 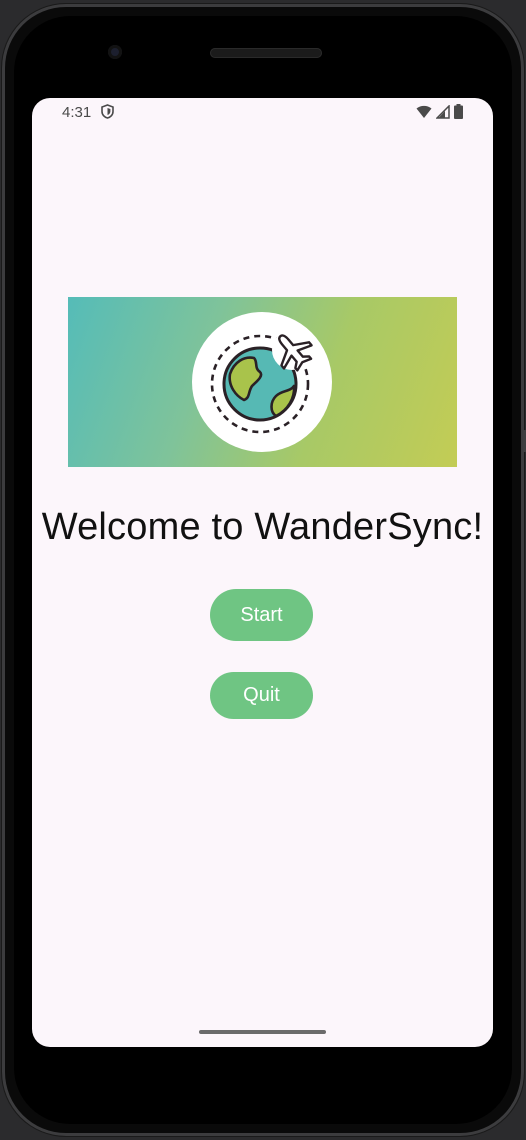 What do you see at coordinates (77, 112) in the screenshot?
I see `status-time: 4:31` at bounding box center [77, 112].